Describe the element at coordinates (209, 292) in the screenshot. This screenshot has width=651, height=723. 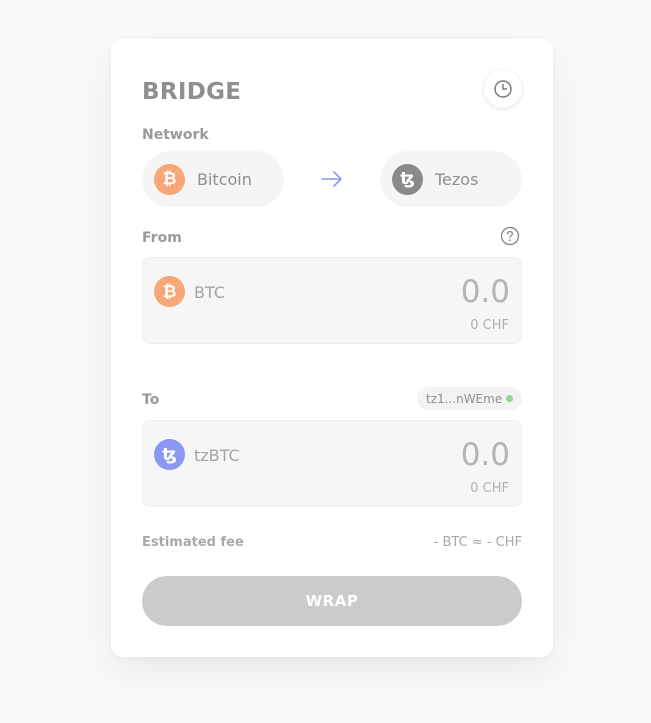
I see `from-token: BTC` at that location.